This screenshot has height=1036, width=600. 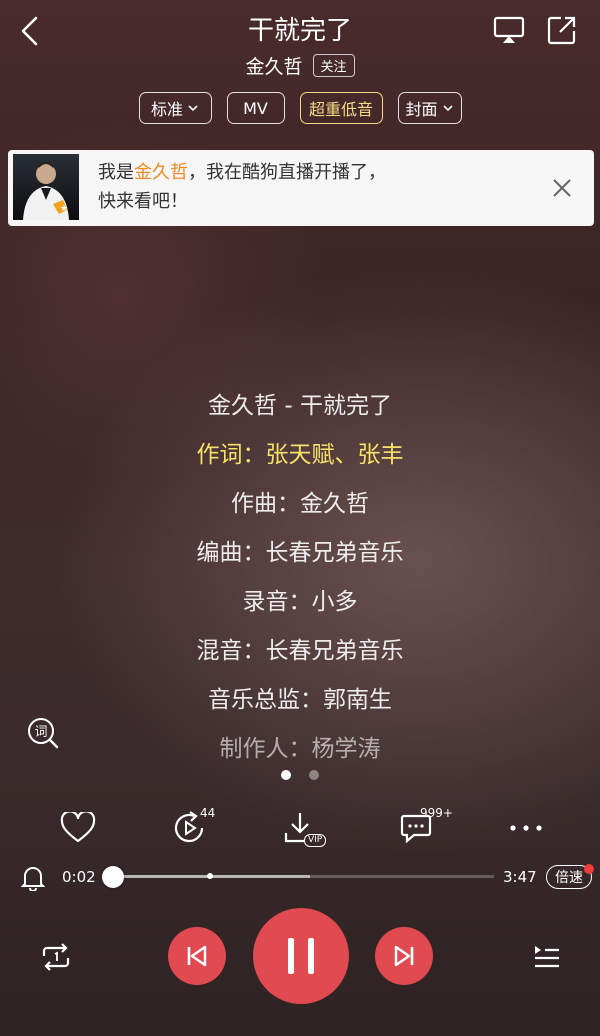 I want to click on total-time: 3:47, so click(x=520, y=877).